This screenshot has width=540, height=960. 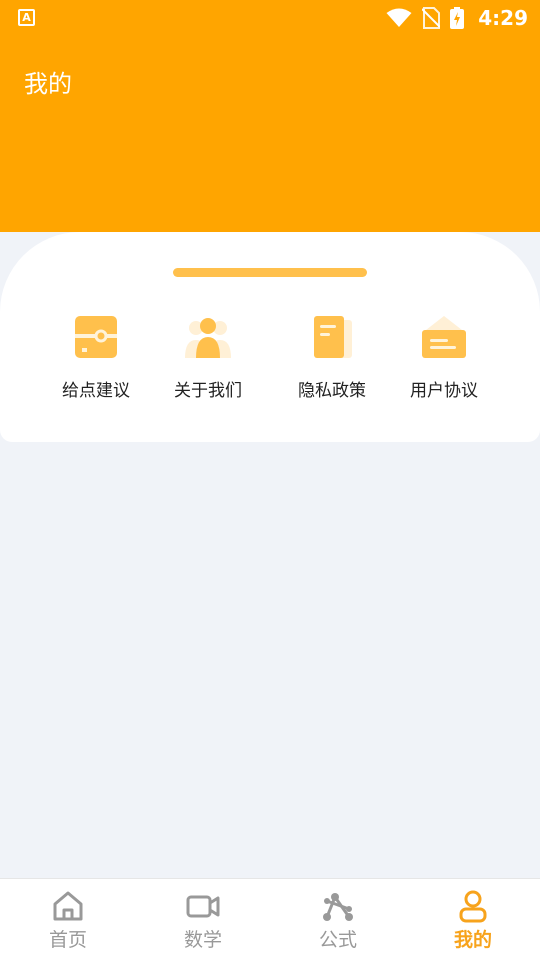 I want to click on feedback-icon, so click(x=96, y=337).